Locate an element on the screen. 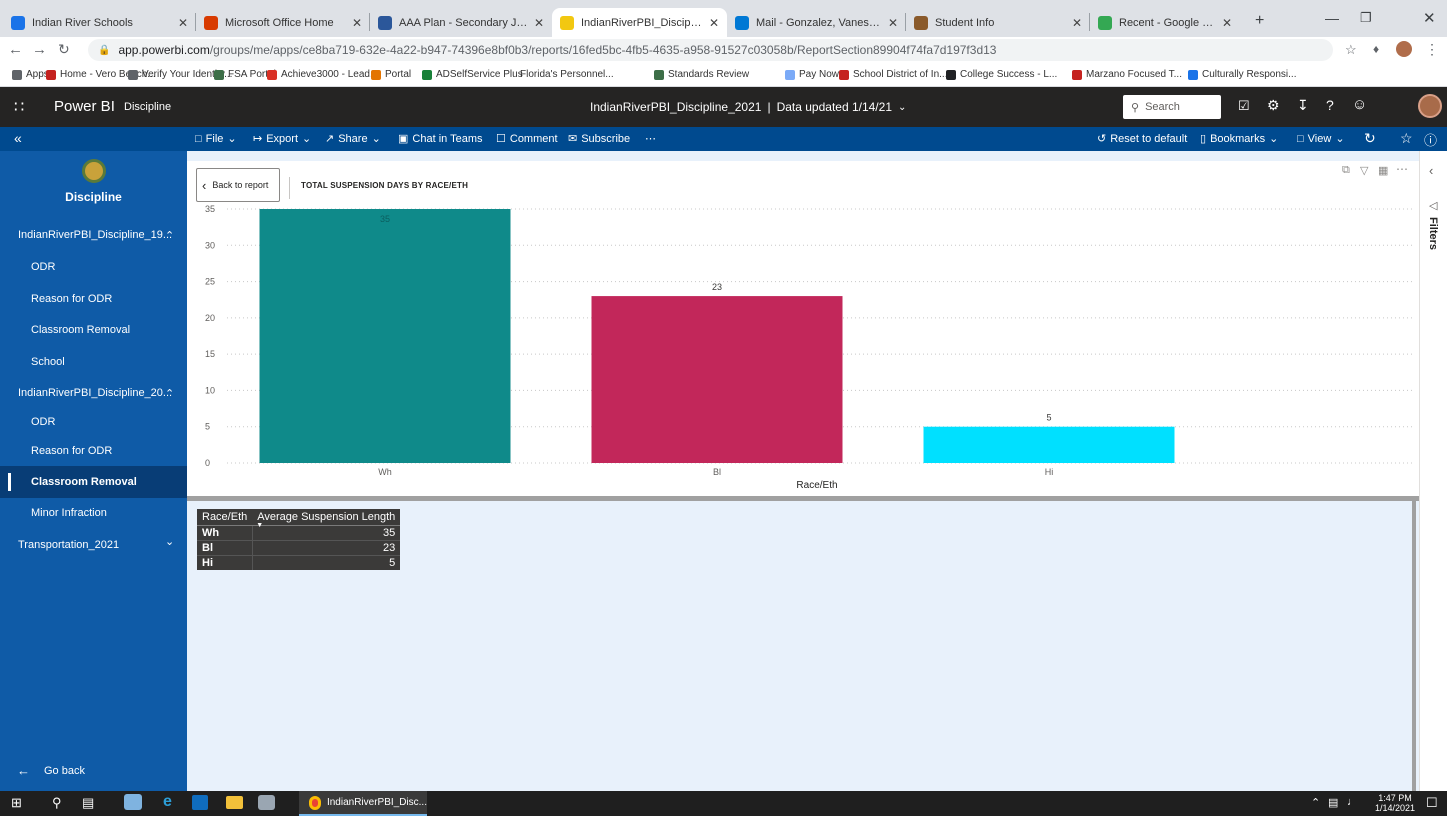 This screenshot has height=816, width=1447. table-header-avg-length: Average Suspension Length ▼ is located at coordinates (326, 519).